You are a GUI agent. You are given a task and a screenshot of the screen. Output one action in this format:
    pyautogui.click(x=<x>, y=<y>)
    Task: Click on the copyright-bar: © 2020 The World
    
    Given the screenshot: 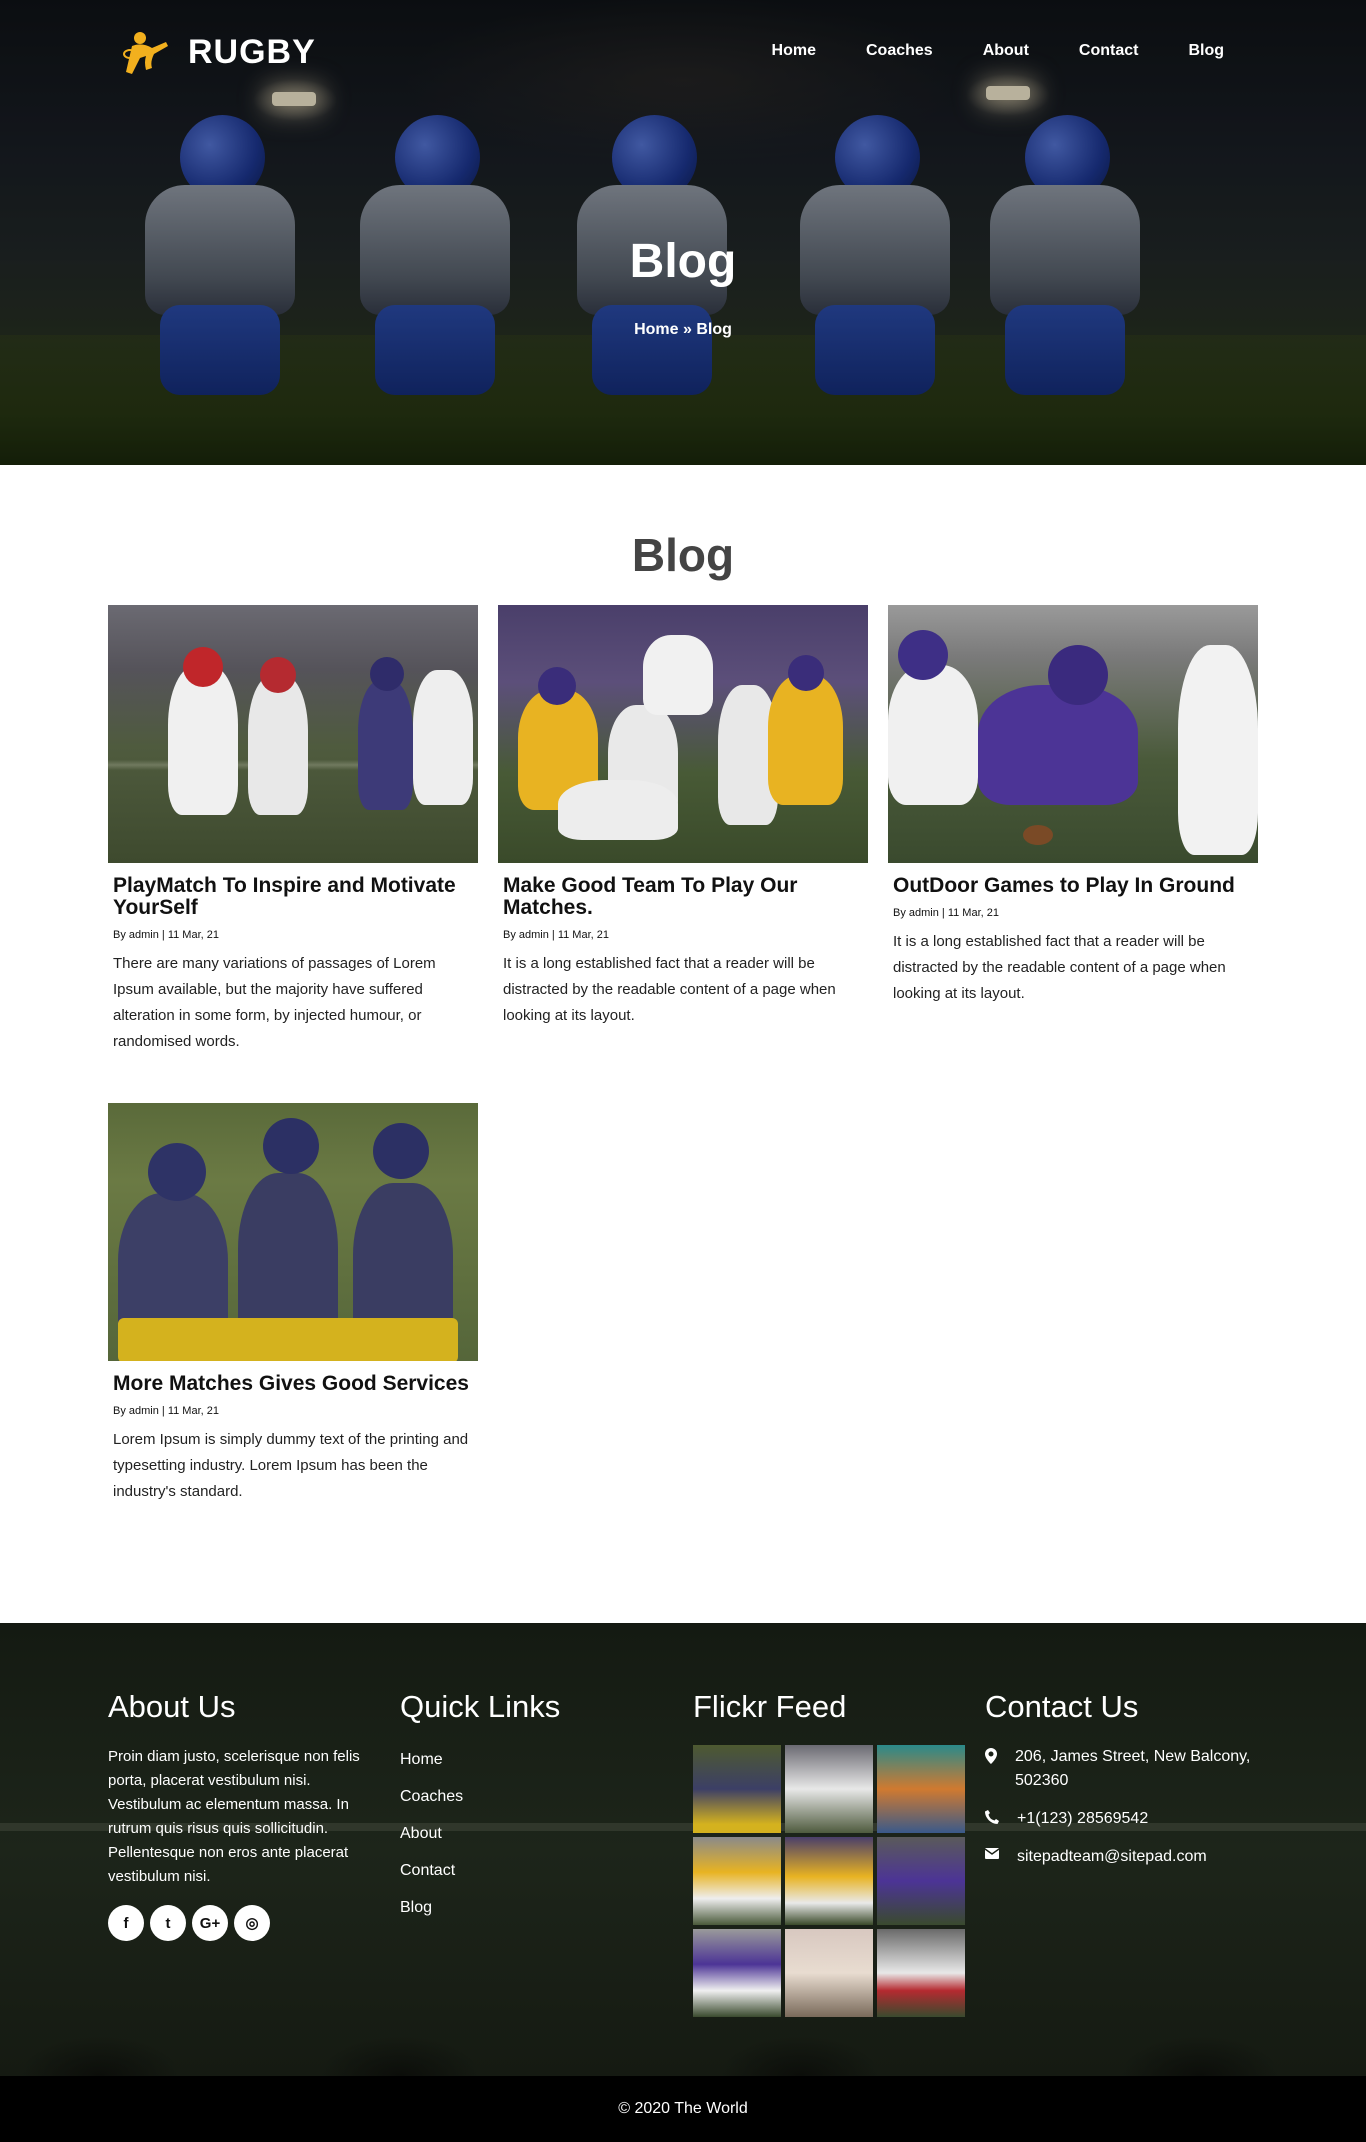 What is the action you would take?
    pyautogui.click(x=683, y=2109)
    